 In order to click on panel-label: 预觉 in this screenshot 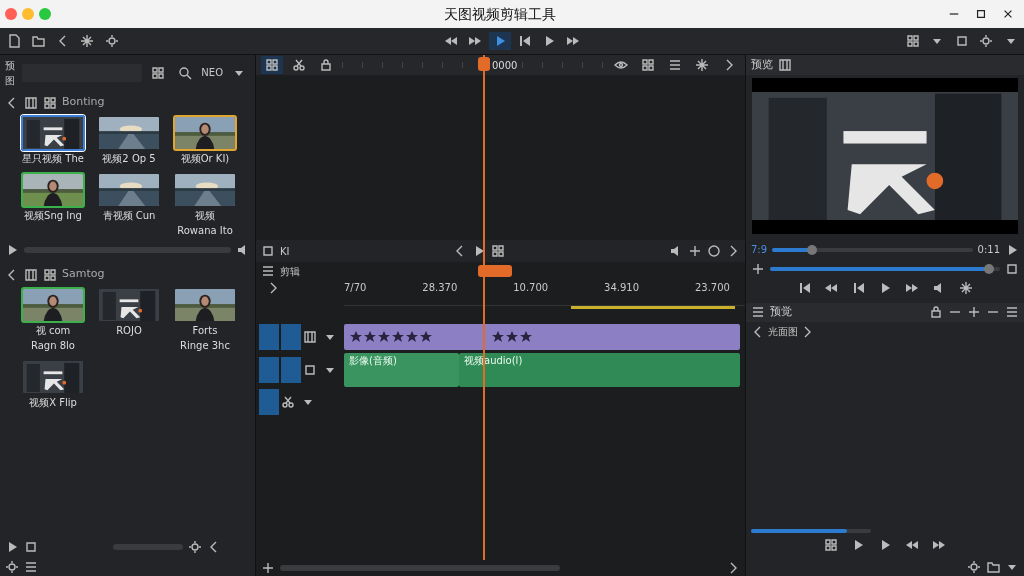, I will do `click(781, 311)`.